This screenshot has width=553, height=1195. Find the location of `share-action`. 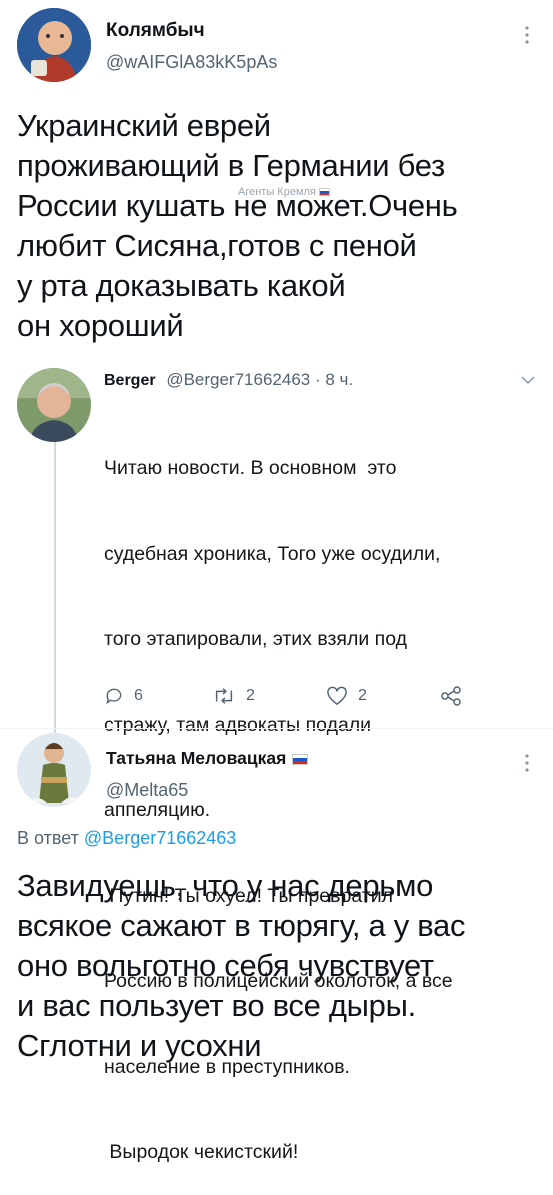

share-action is located at coordinates (456, 696).